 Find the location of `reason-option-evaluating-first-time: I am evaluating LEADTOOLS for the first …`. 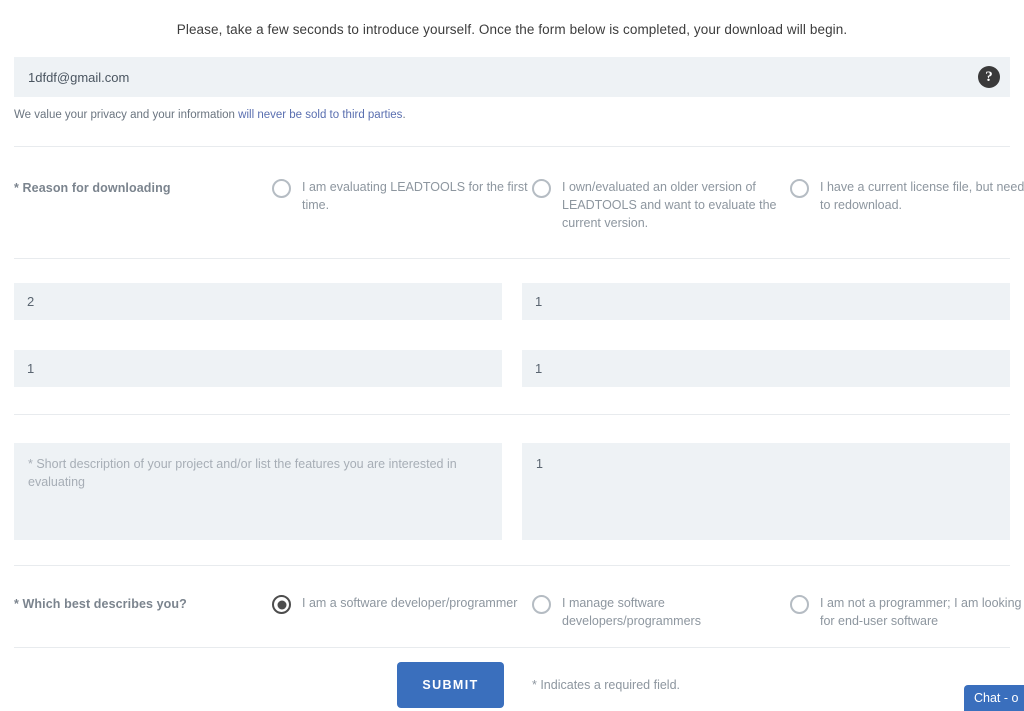

reason-option-evaluating-first-time: I am evaluating LEADTOOLS for the first … is located at coordinates (402, 196).